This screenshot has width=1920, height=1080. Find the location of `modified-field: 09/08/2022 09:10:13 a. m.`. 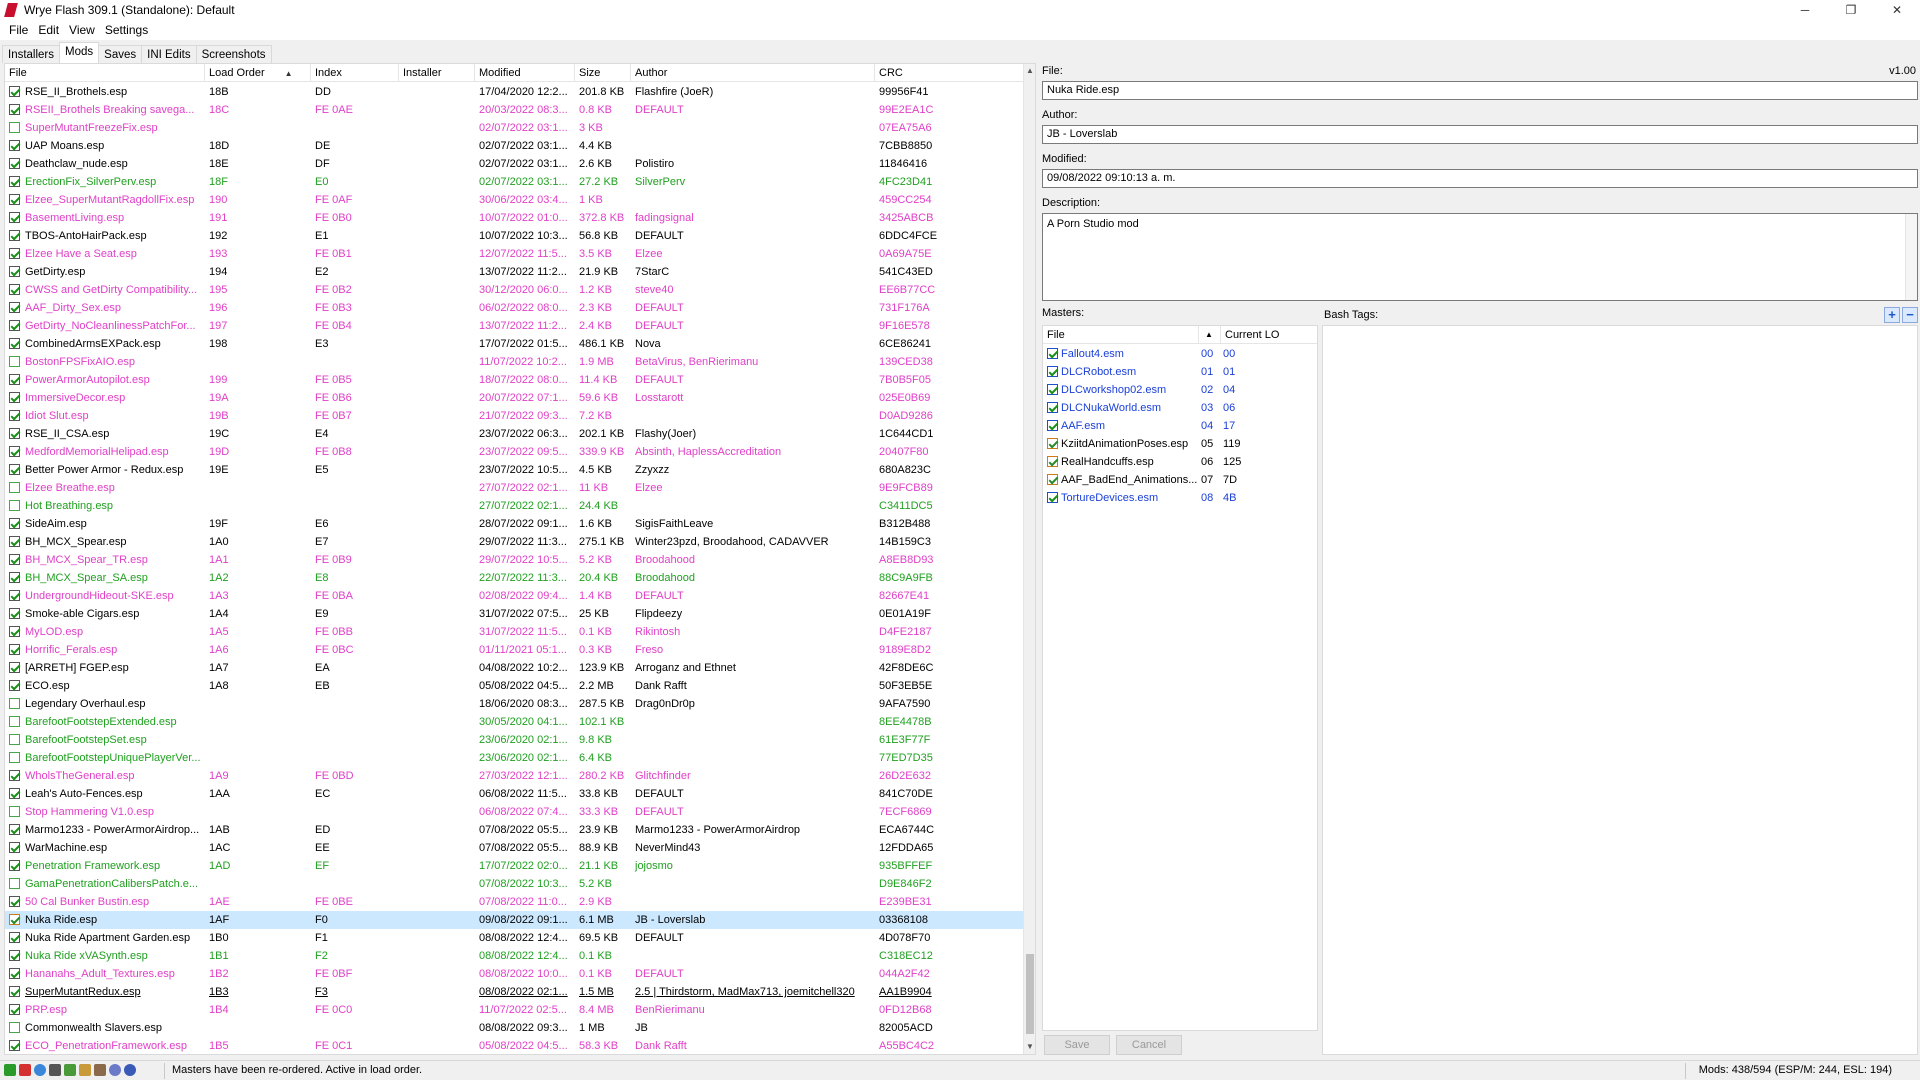

modified-field: 09/08/2022 09:10:13 a. m. is located at coordinates (1480, 178).